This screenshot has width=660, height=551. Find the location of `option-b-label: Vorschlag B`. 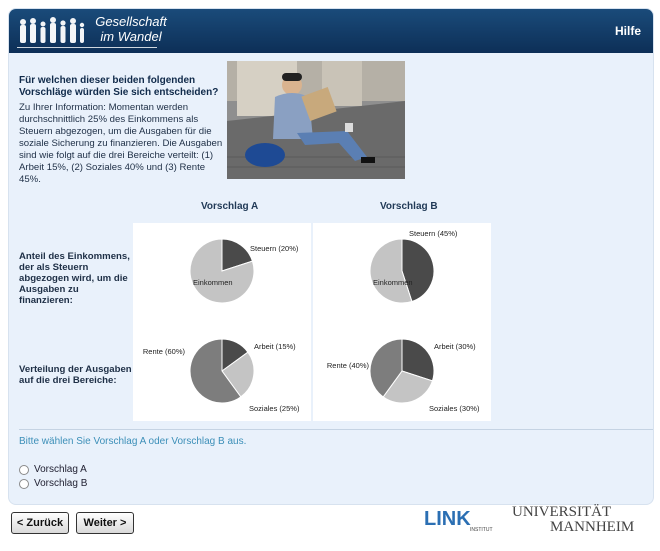

option-b-label: Vorschlag B is located at coordinates (60, 483).